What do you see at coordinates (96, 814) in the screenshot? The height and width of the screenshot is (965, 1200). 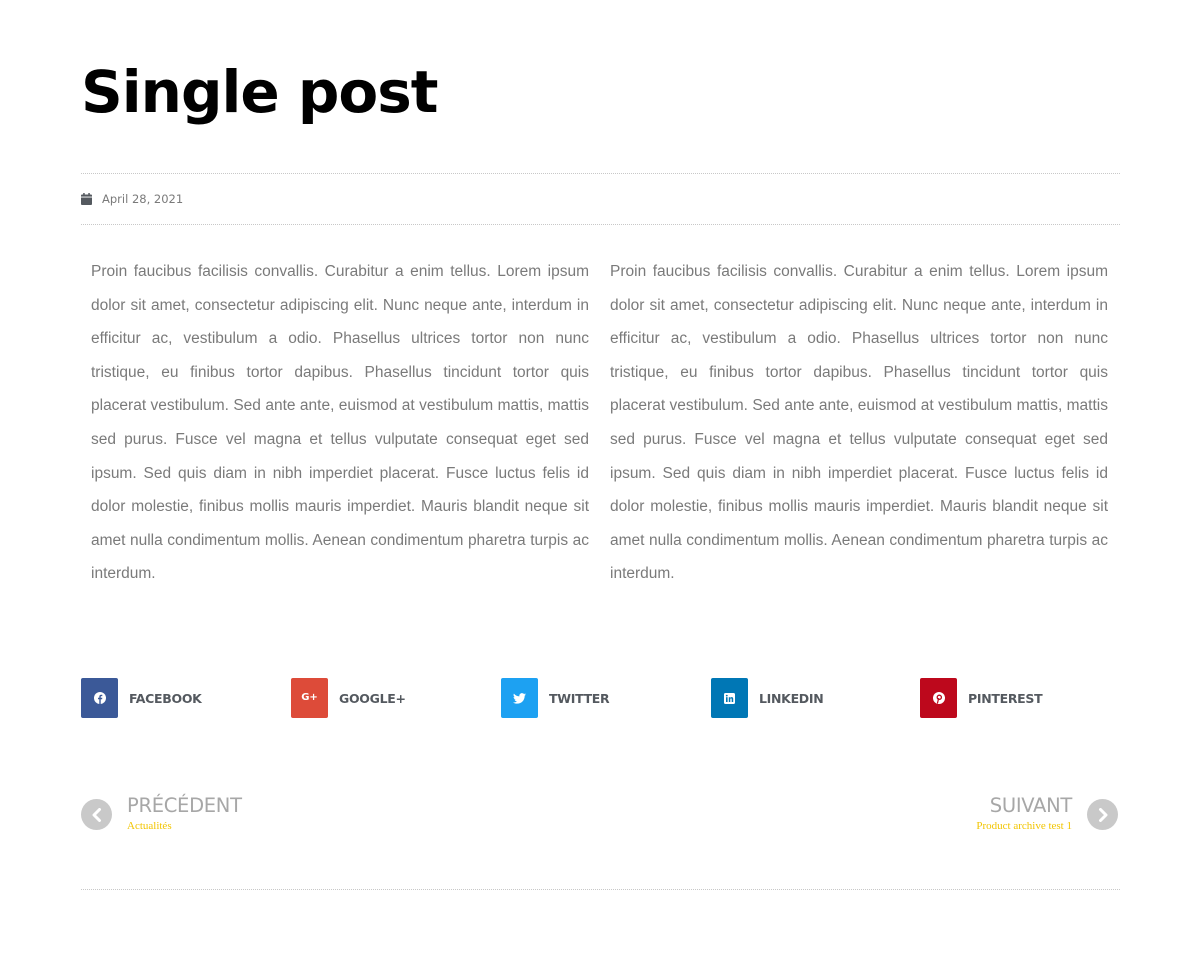 I see `chevron-left-icon` at bounding box center [96, 814].